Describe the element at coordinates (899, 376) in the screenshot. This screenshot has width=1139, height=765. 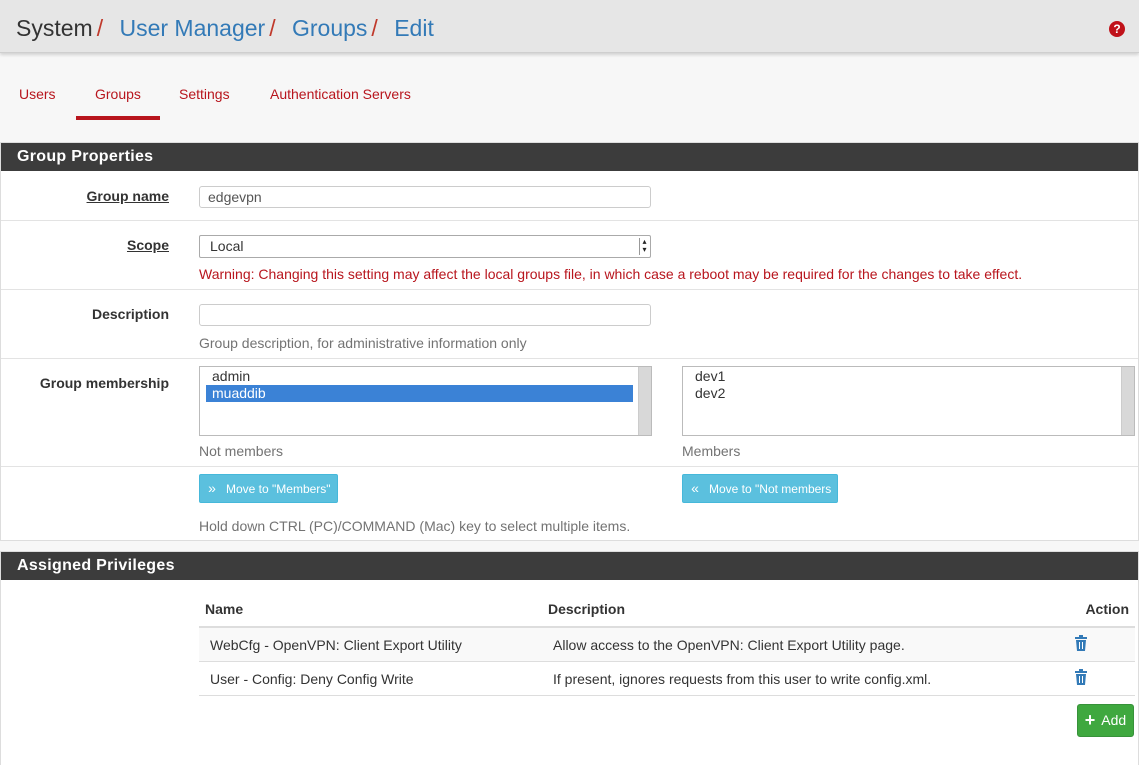
I see `list-item: dev1` at that location.